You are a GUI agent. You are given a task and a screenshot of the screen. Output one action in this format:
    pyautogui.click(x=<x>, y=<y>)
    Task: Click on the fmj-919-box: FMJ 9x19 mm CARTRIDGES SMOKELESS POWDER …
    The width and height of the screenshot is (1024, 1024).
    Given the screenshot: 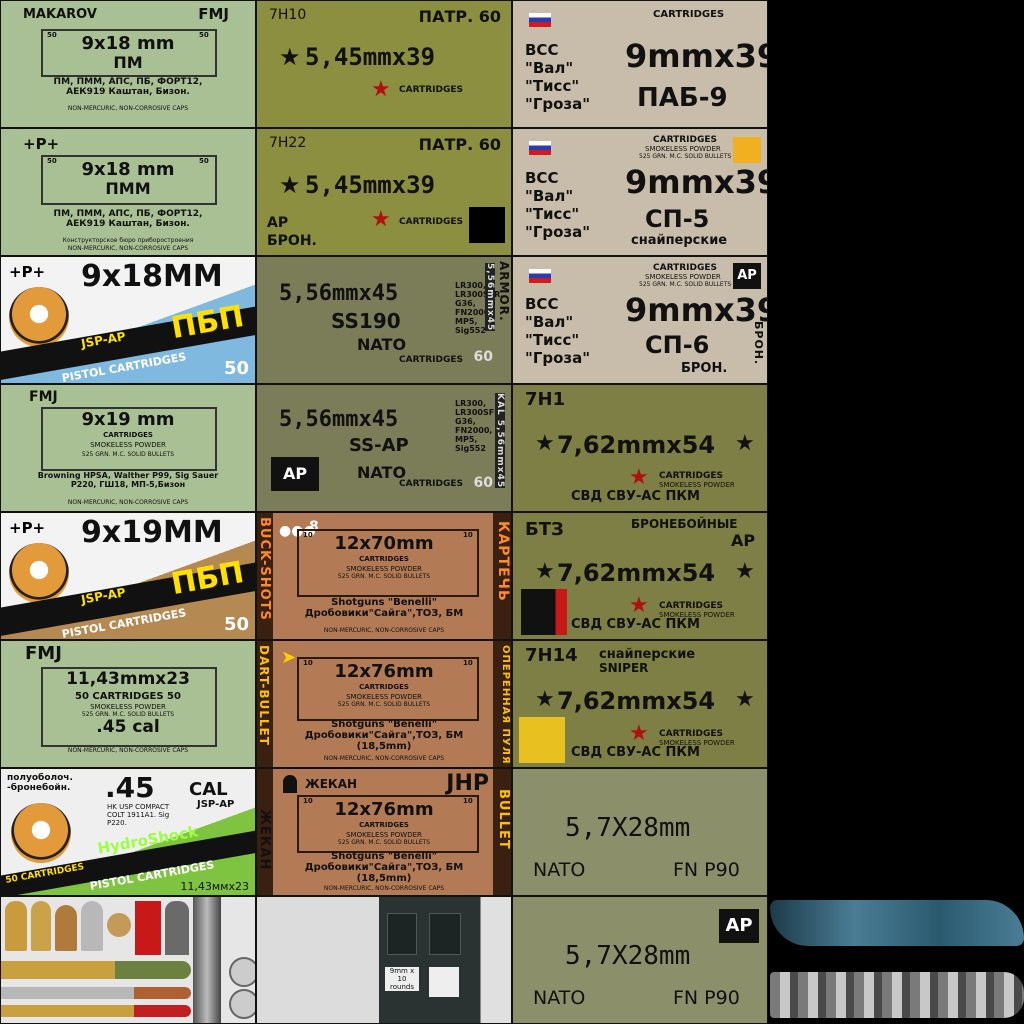 What is the action you would take?
    pyautogui.click(x=128, y=448)
    